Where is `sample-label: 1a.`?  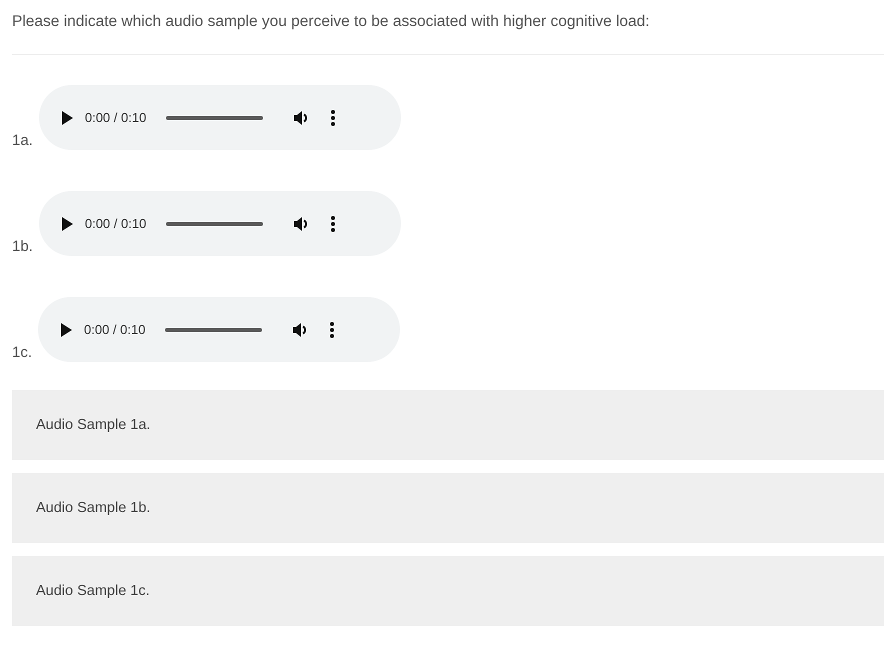 sample-label: 1a. is located at coordinates (22, 141).